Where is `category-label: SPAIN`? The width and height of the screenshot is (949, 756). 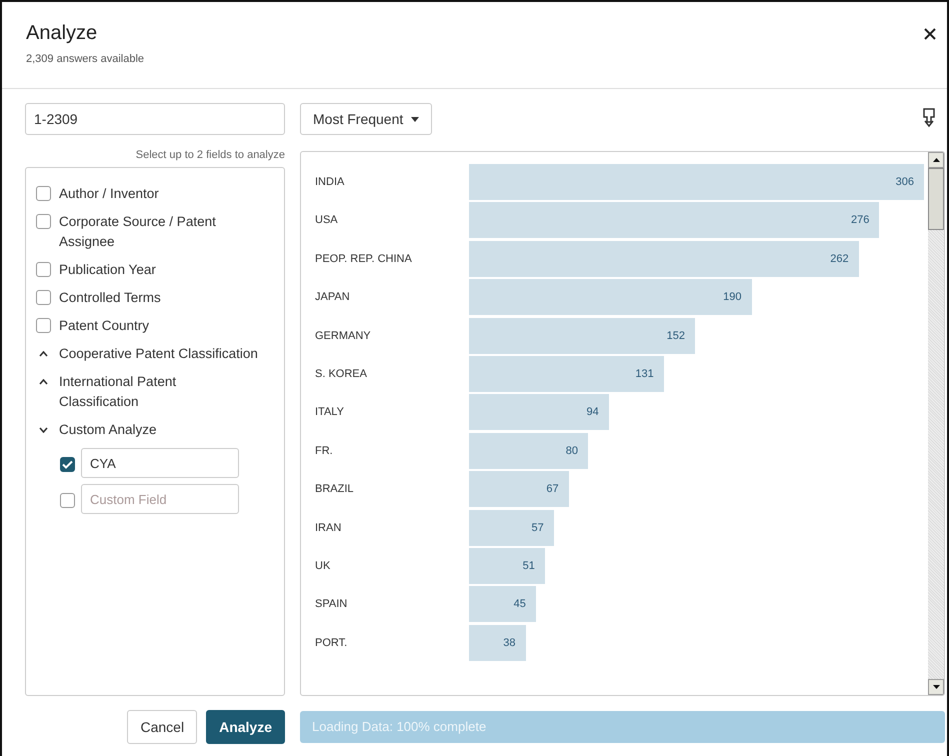 category-label: SPAIN is located at coordinates (331, 604).